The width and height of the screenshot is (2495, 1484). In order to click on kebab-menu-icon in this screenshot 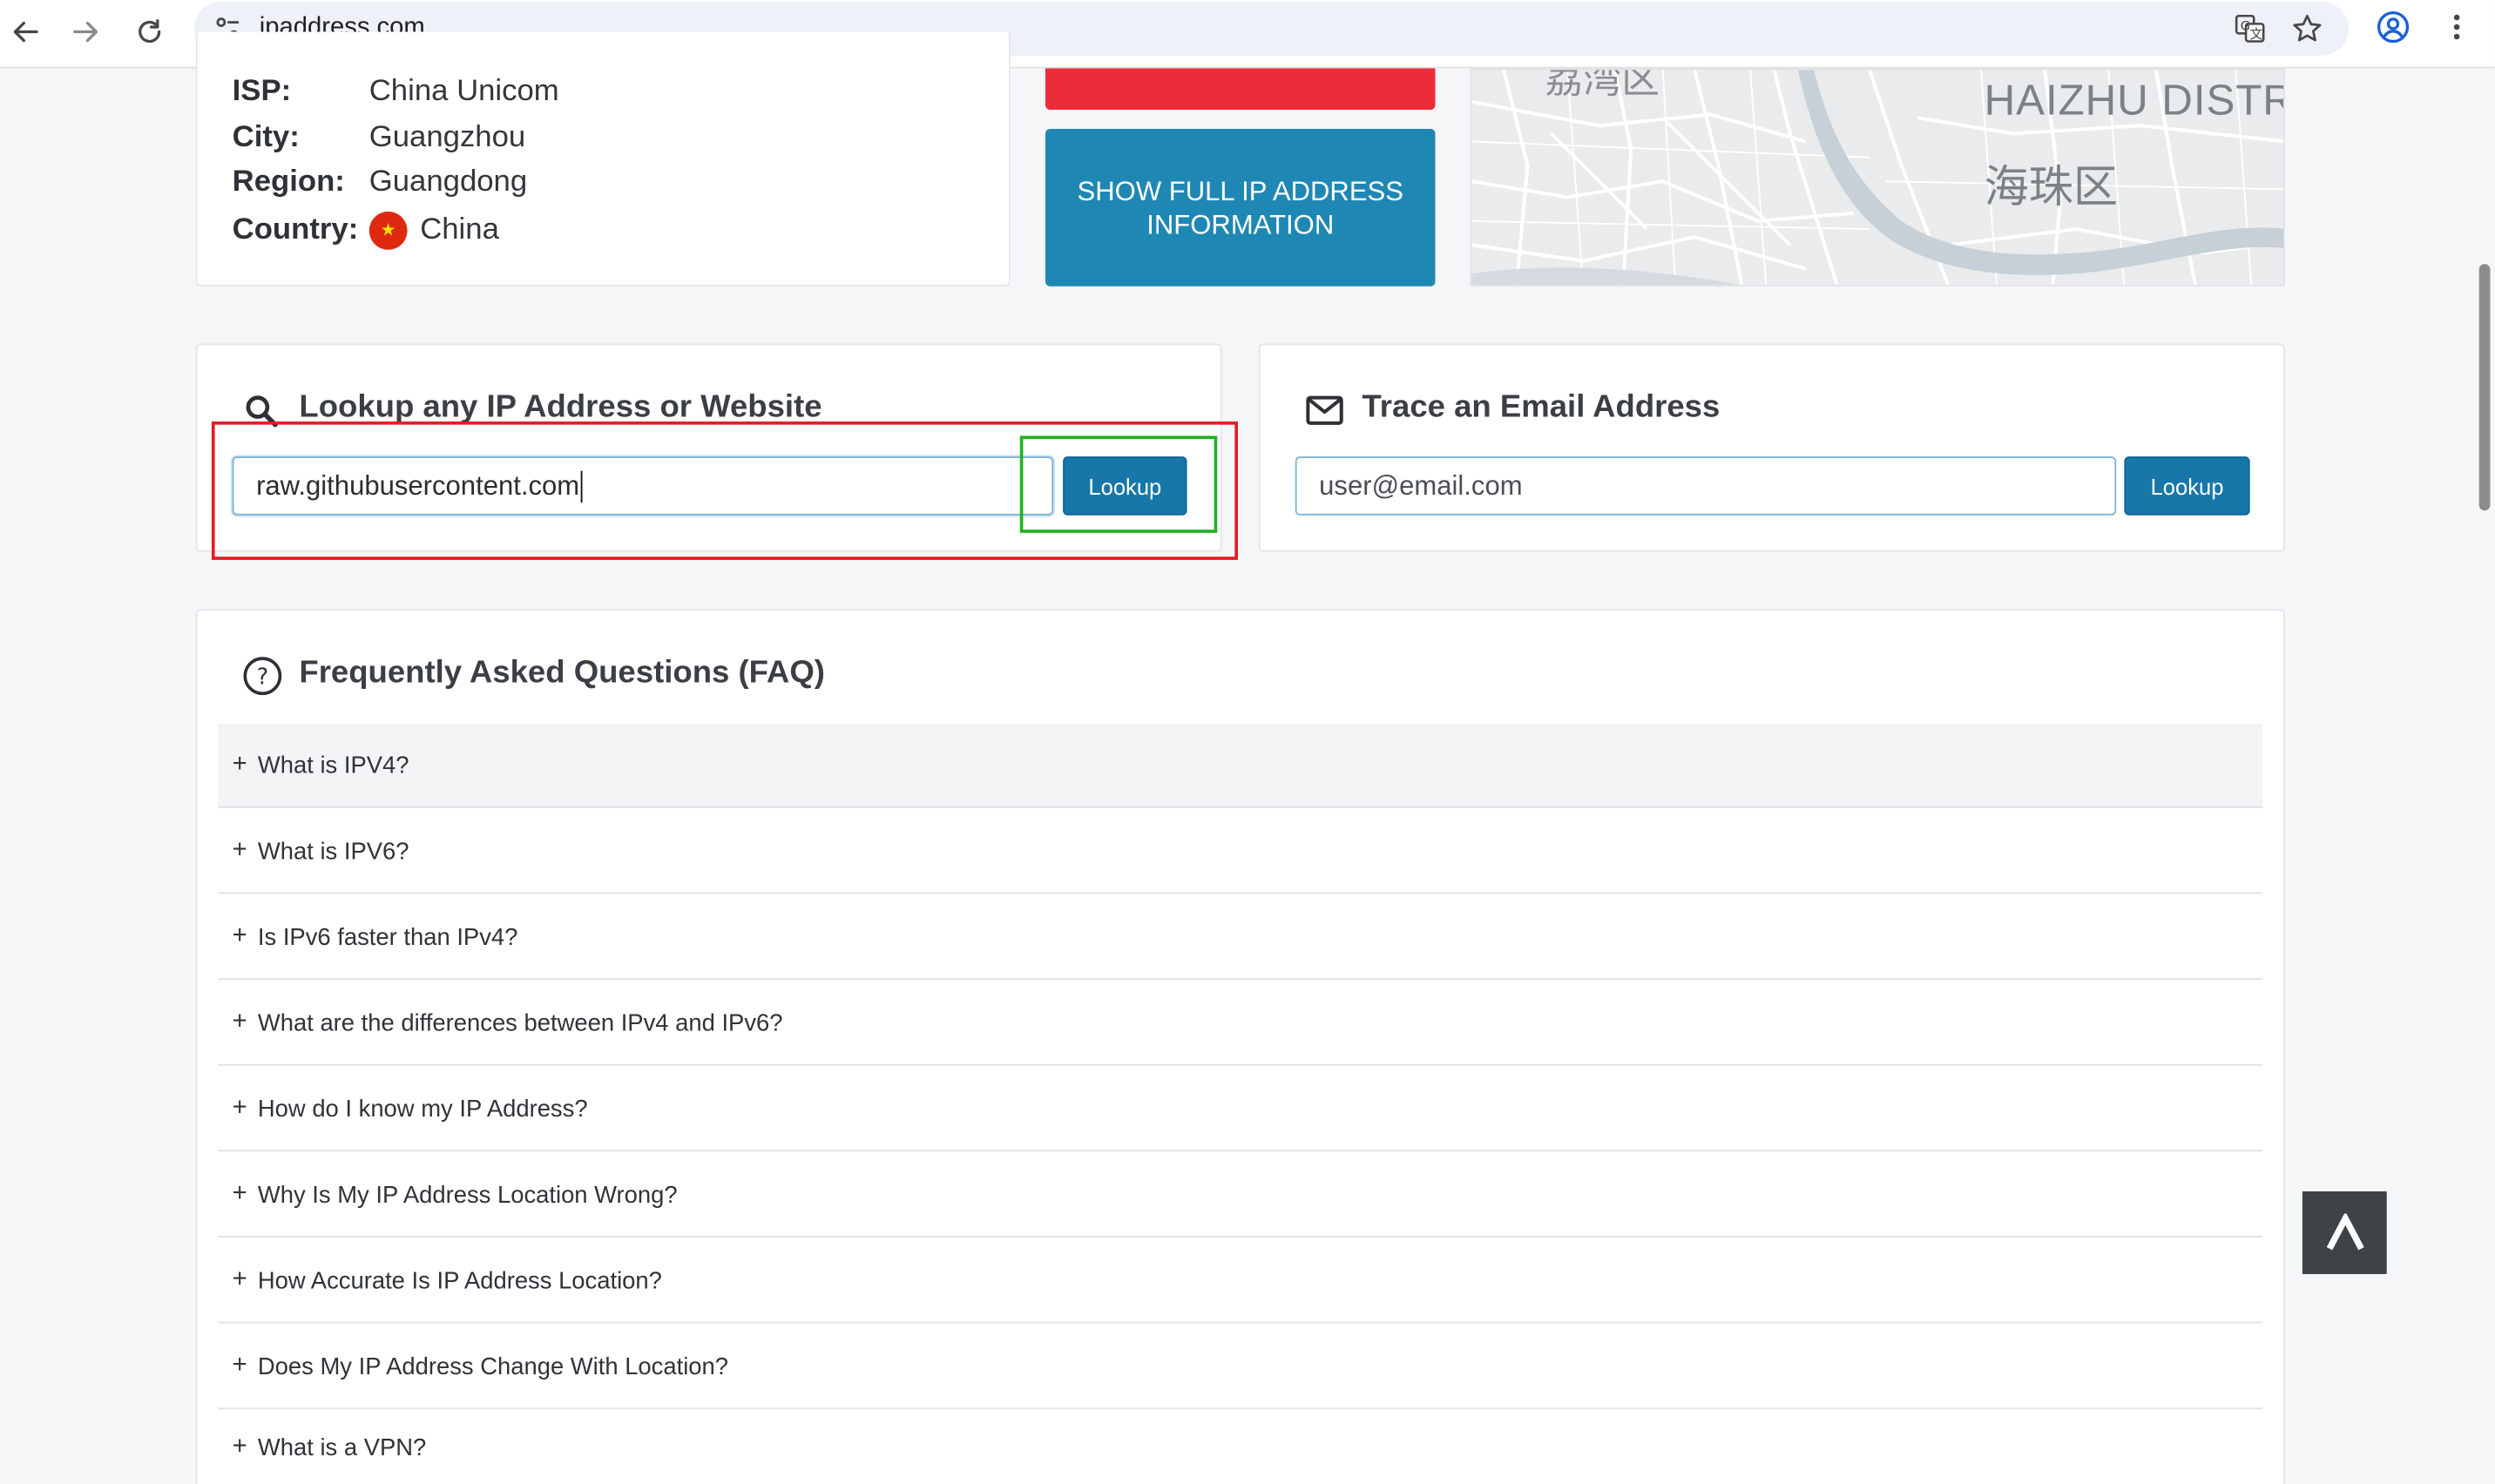, I will do `click(2457, 31)`.